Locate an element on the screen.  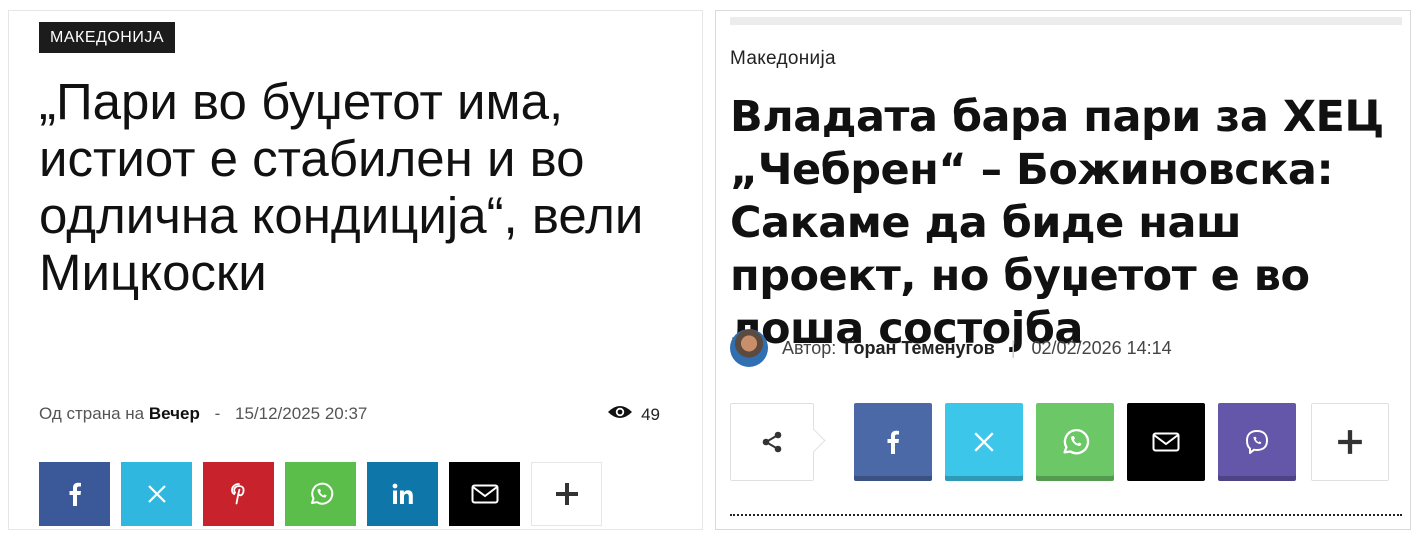
publish-date: 15/12/2025 20:37 is located at coordinates (301, 413).